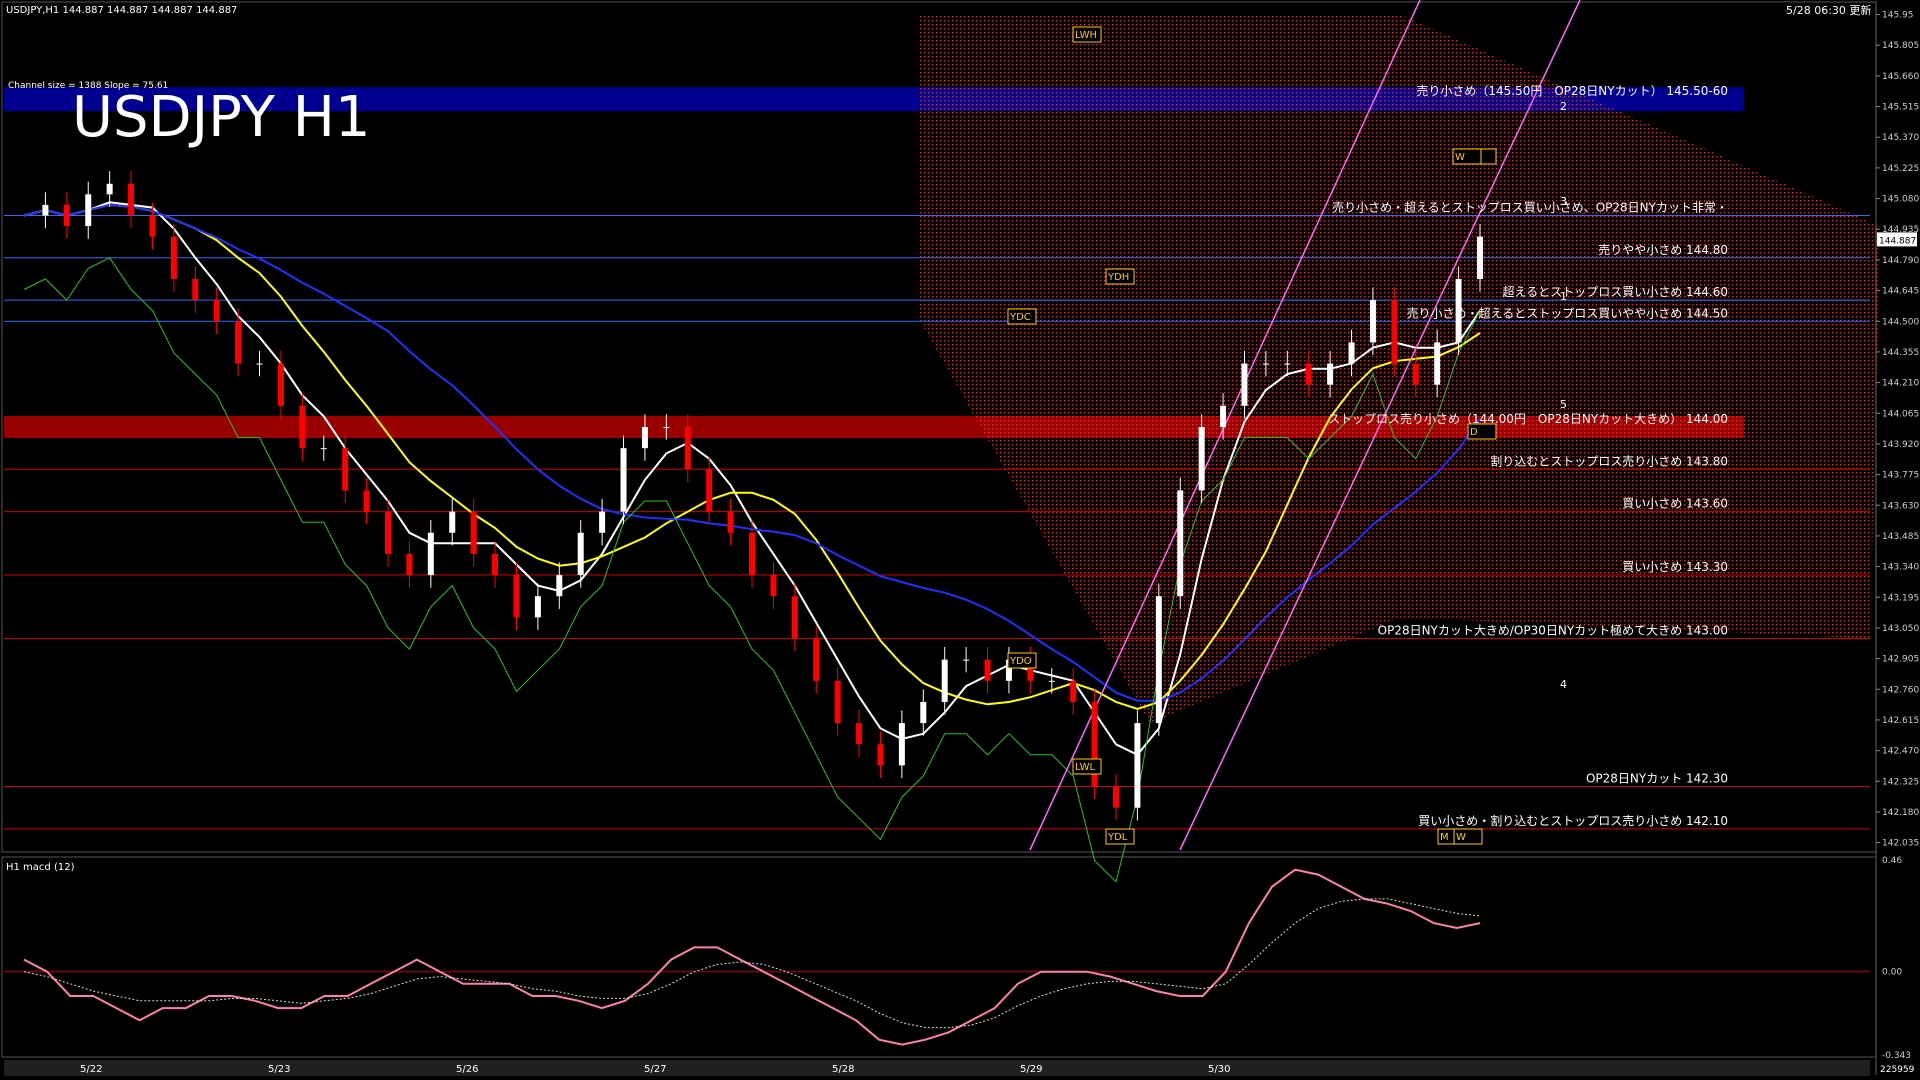 This screenshot has height=1080, width=1920. What do you see at coordinates (1675, 567) in the screenshot?
I see `level-annotation: 買い小さめ 143.30` at bounding box center [1675, 567].